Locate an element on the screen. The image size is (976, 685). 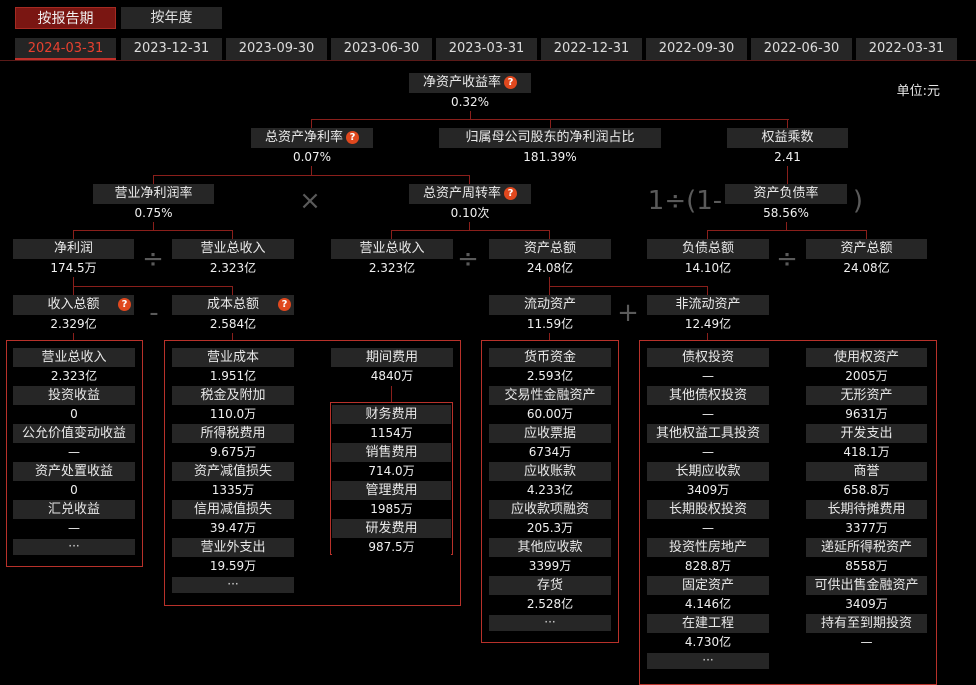
item-label: 其他债权投资 is located at coordinates (708, 395).